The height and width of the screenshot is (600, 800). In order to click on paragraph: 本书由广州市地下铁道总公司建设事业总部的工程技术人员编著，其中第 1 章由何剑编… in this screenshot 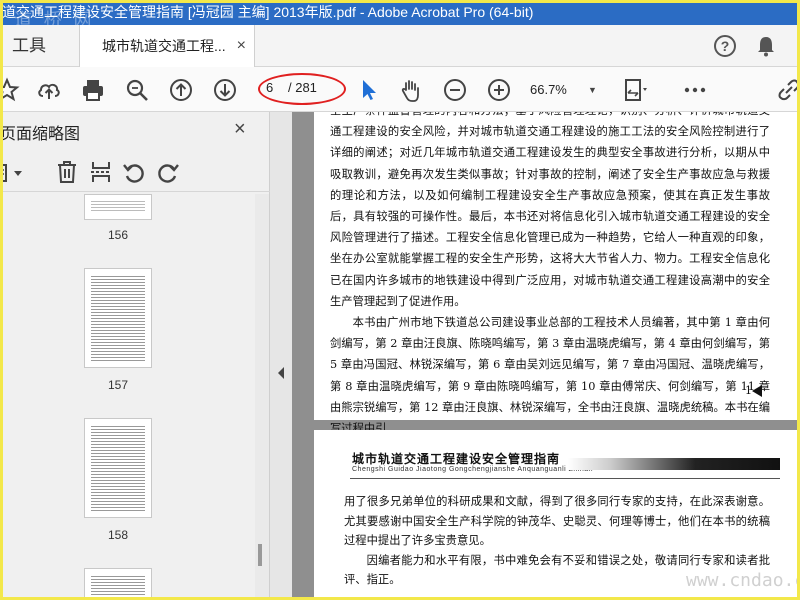, I will do `click(550, 376)`.